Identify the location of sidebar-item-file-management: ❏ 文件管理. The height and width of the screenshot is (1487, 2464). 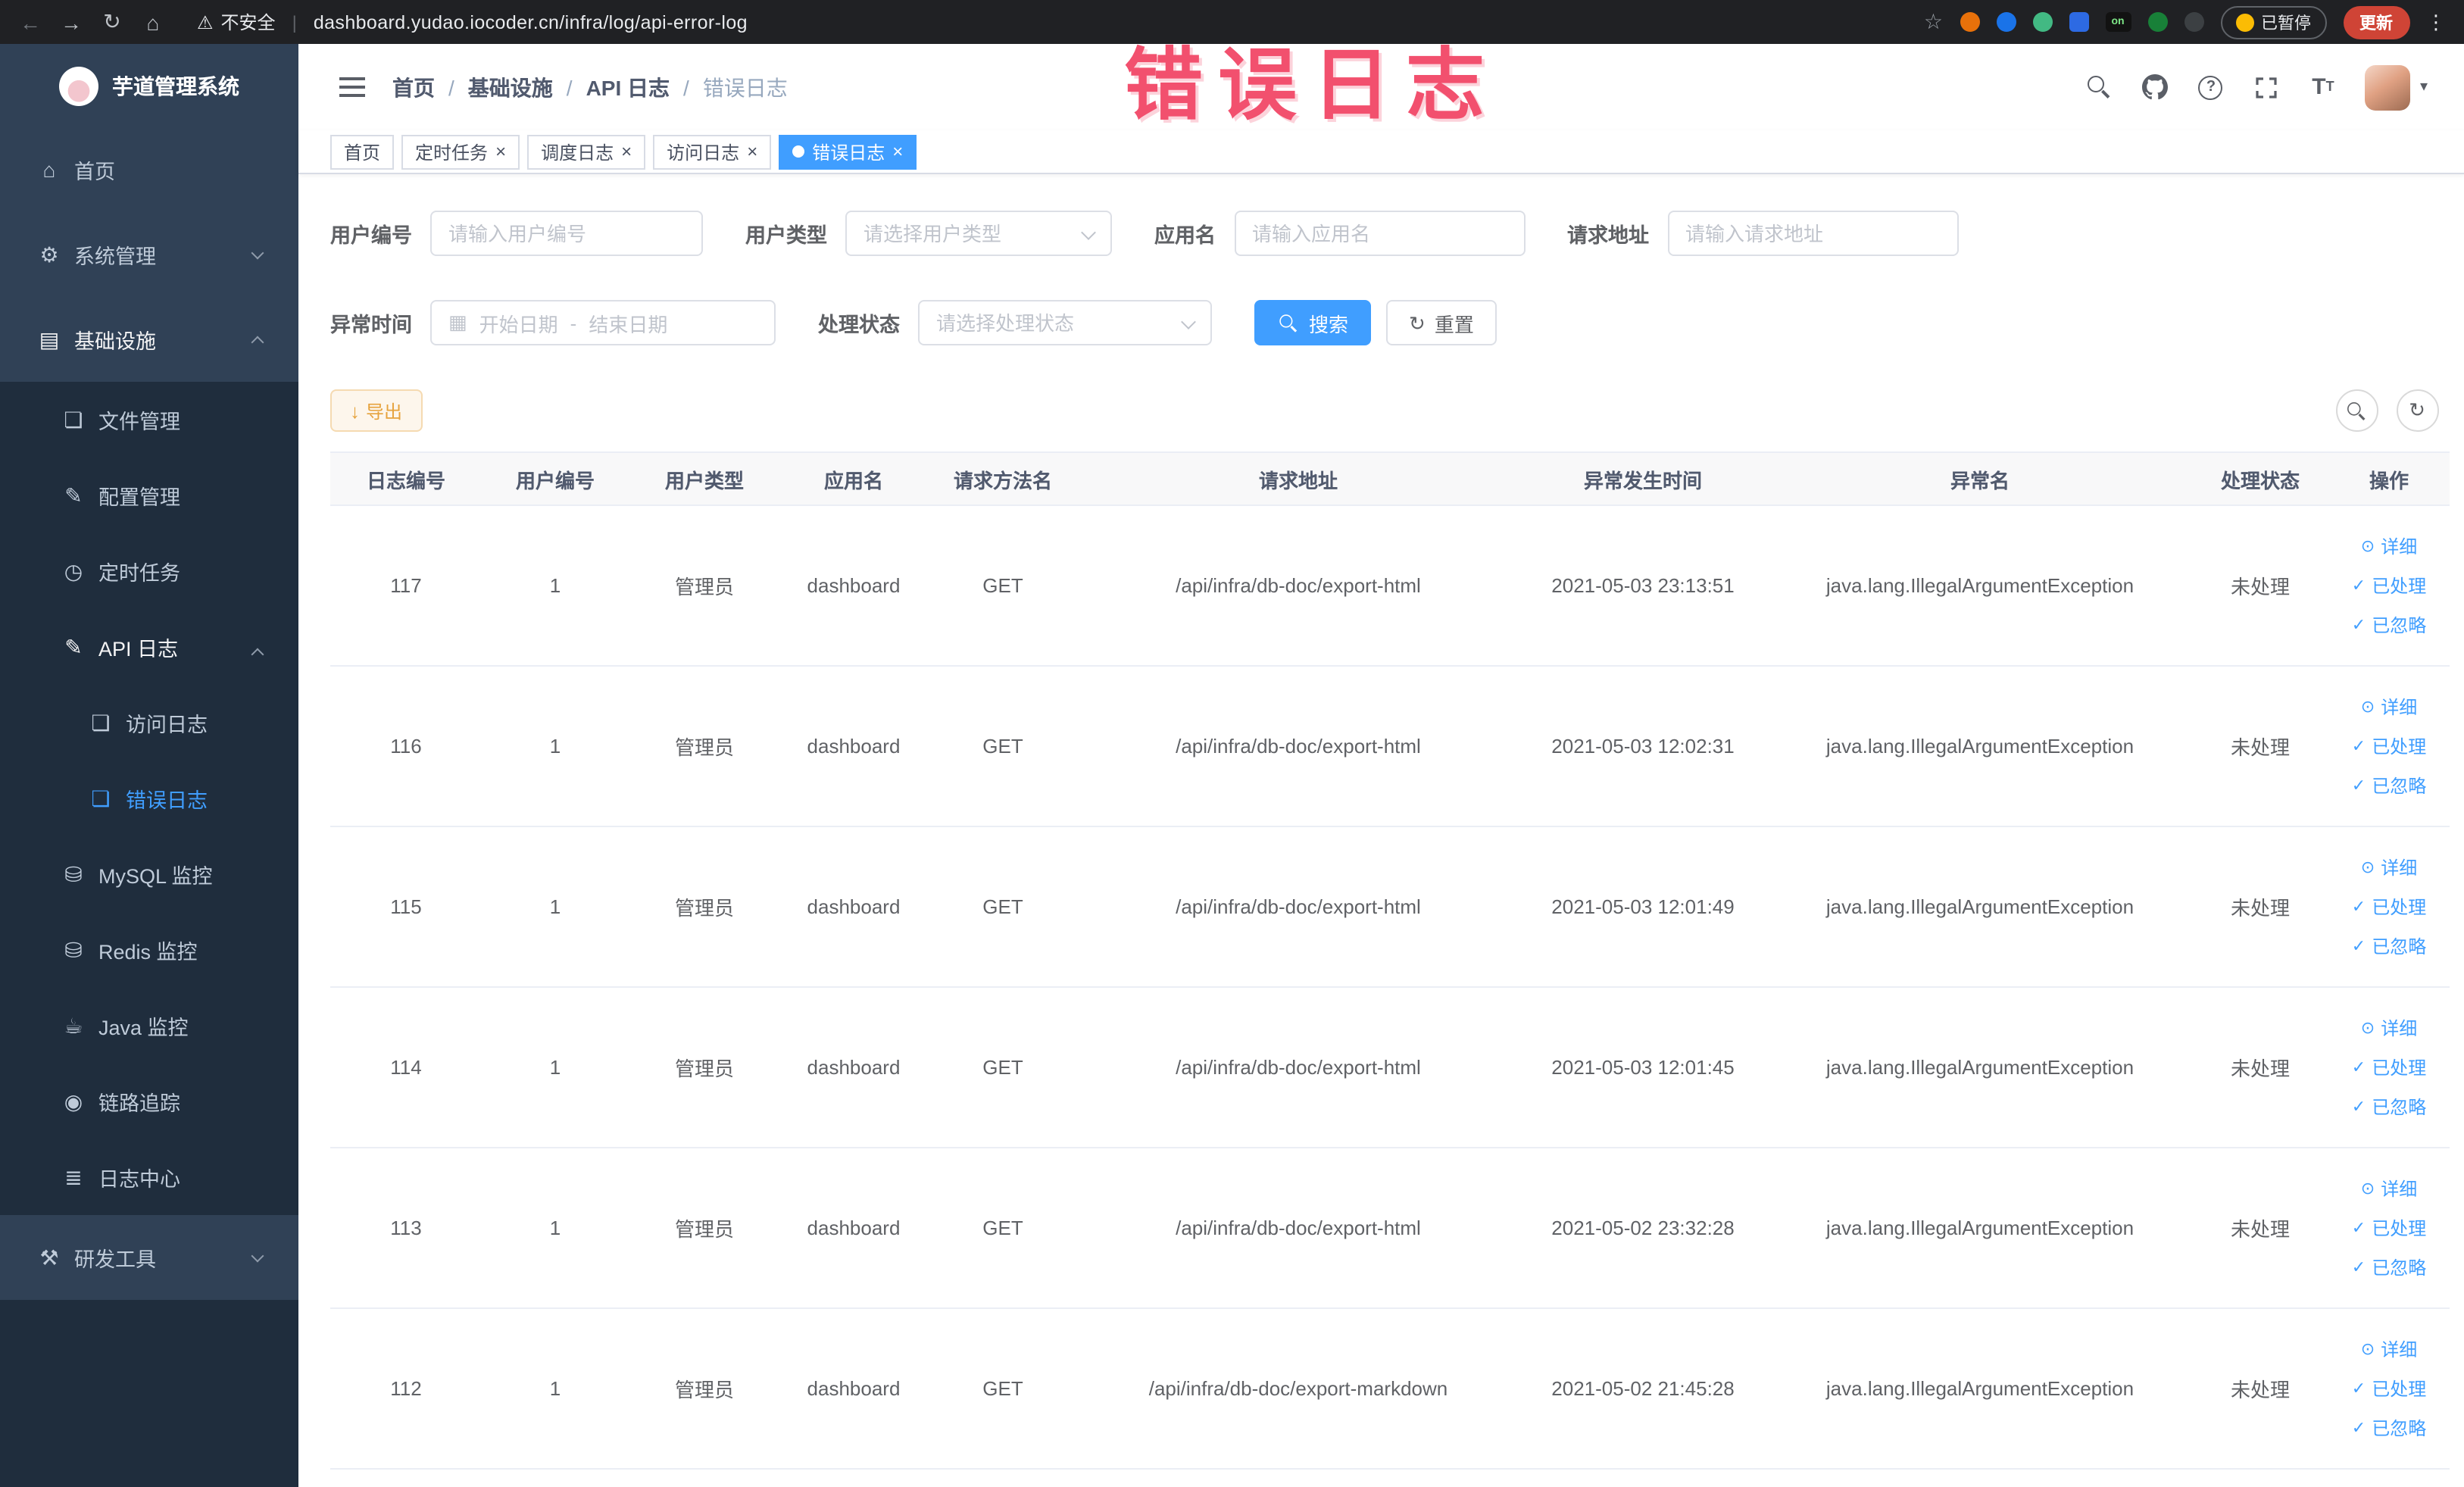
(149, 420).